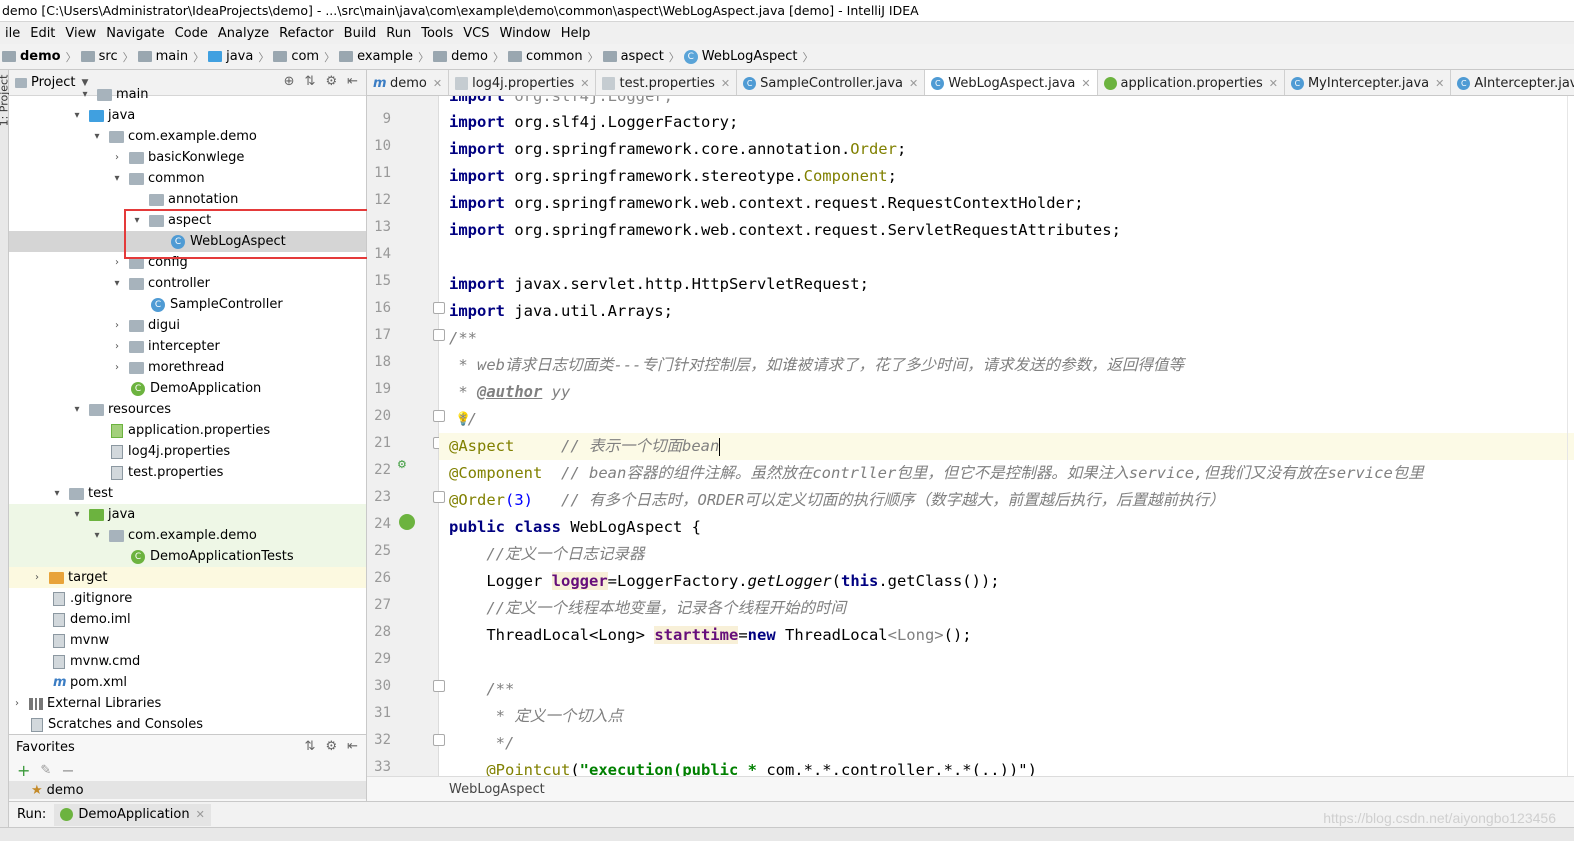  What do you see at coordinates (187, 367) in the screenshot?
I see `tree-item-morethread: › morethread` at bounding box center [187, 367].